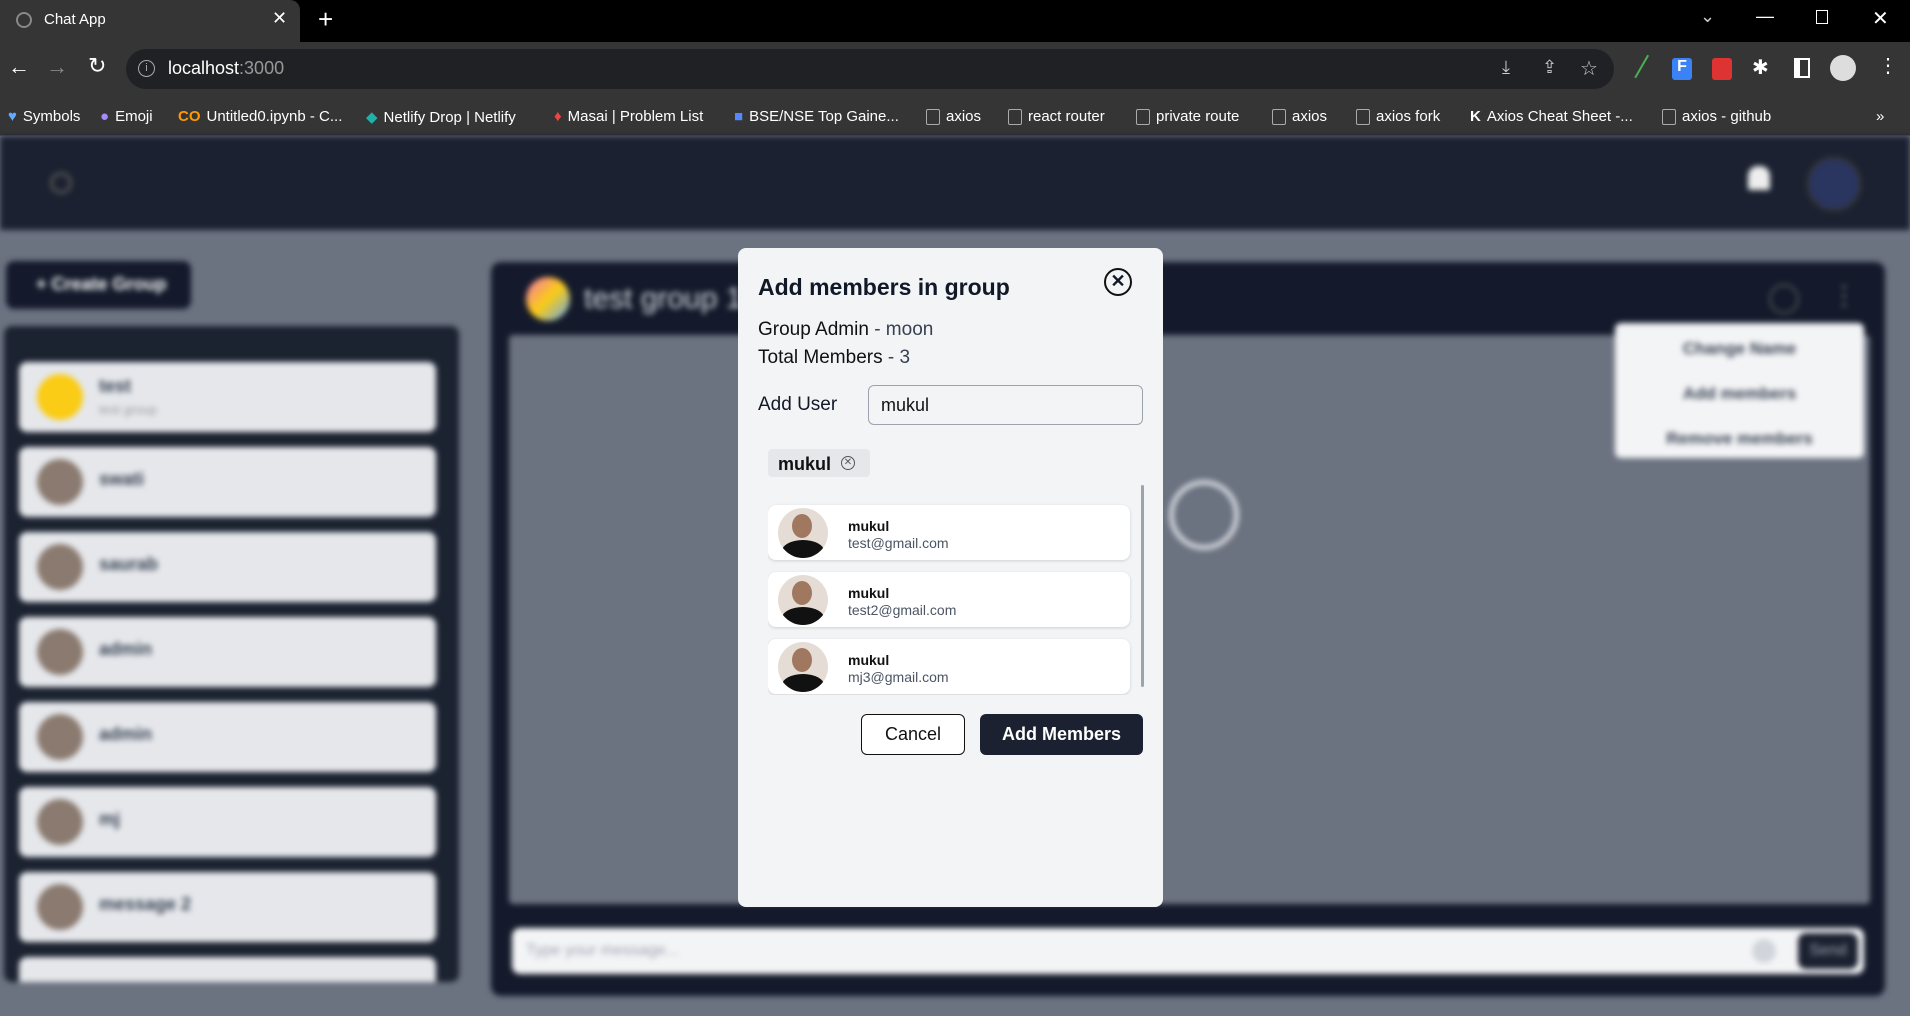  I want to click on menu-item-add-members: Add members, so click(1739, 390).